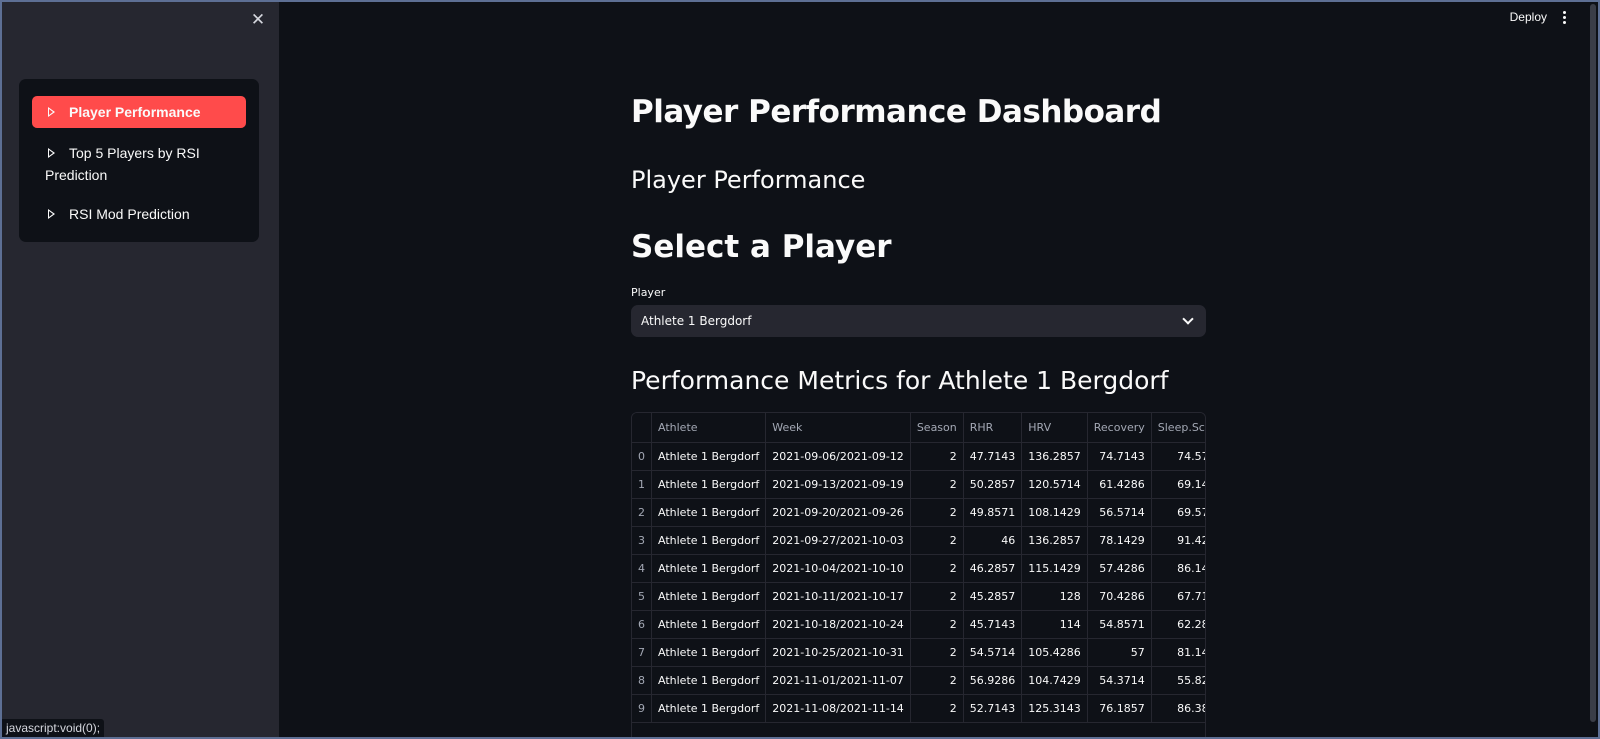  Describe the element at coordinates (258, 20) in the screenshot. I see `close-icon: ✕` at that location.